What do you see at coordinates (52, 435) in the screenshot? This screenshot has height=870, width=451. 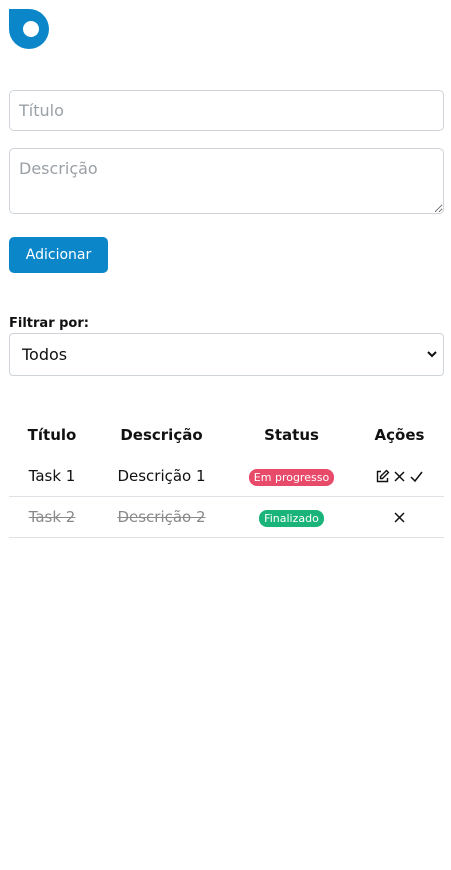 I see `header-title: Título` at bounding box center [52, 435].